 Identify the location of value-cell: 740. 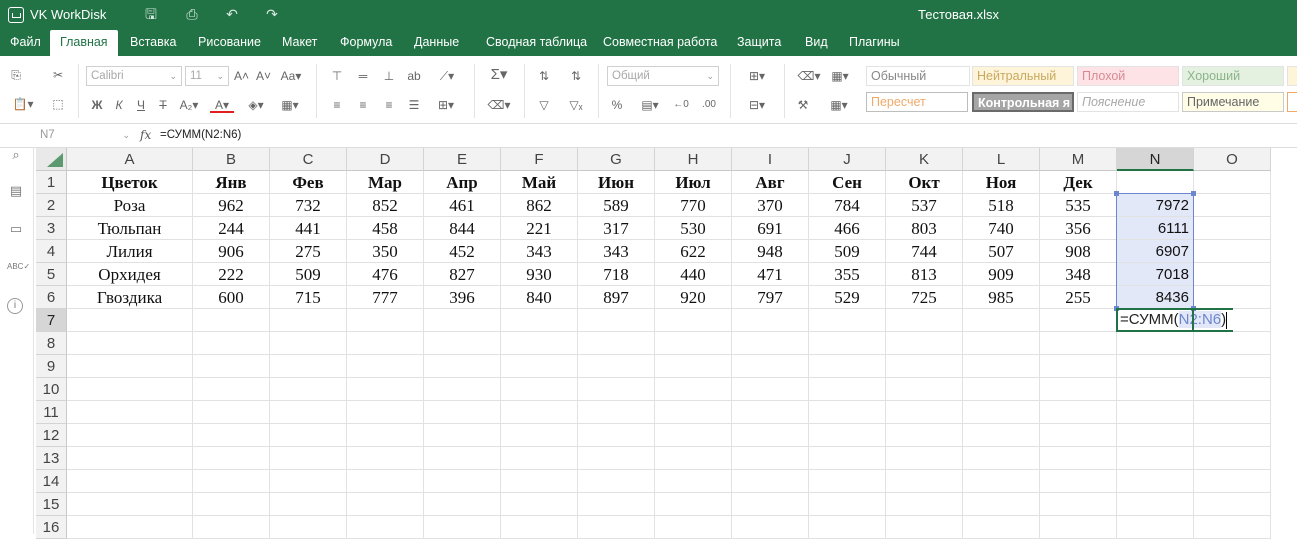
(1001, 228).